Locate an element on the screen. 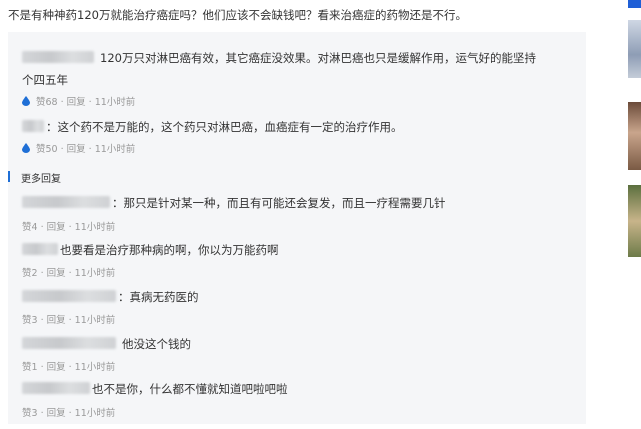 The width and height of the screenshot is (641, 429). reply-text: 也要看是治疗那种病的啊，你以为万能药啊 is located at coordinates (169, 250).